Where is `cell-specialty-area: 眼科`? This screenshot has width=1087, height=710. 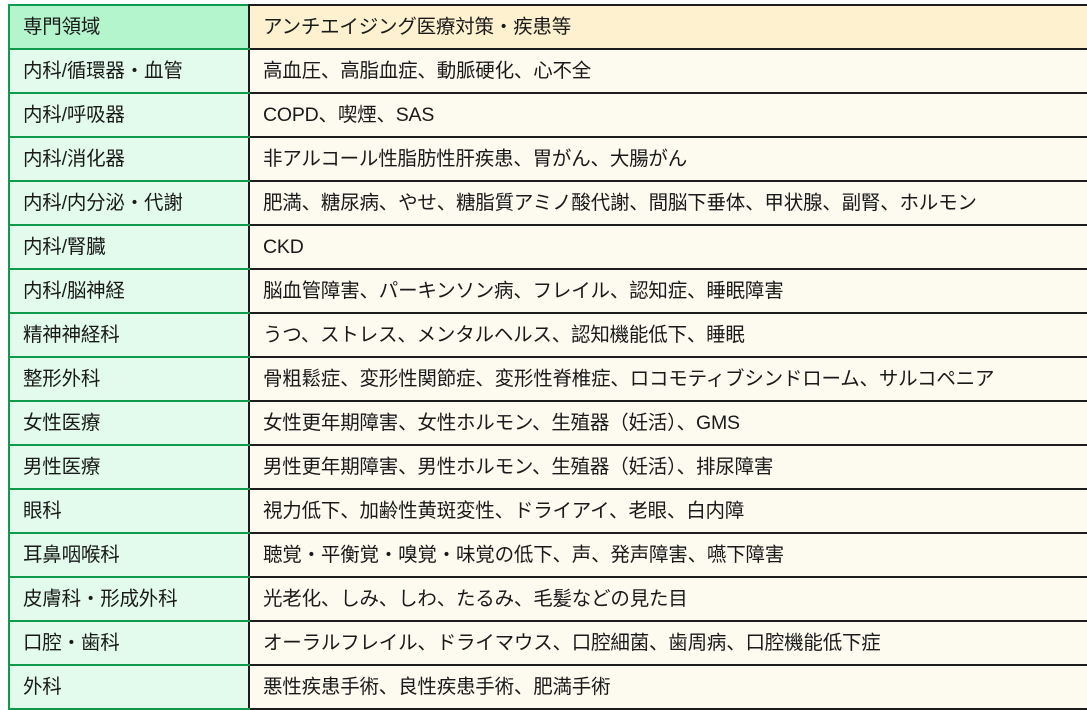 cell-specialty-area: 眼科 is located at coordinates (129, 511).